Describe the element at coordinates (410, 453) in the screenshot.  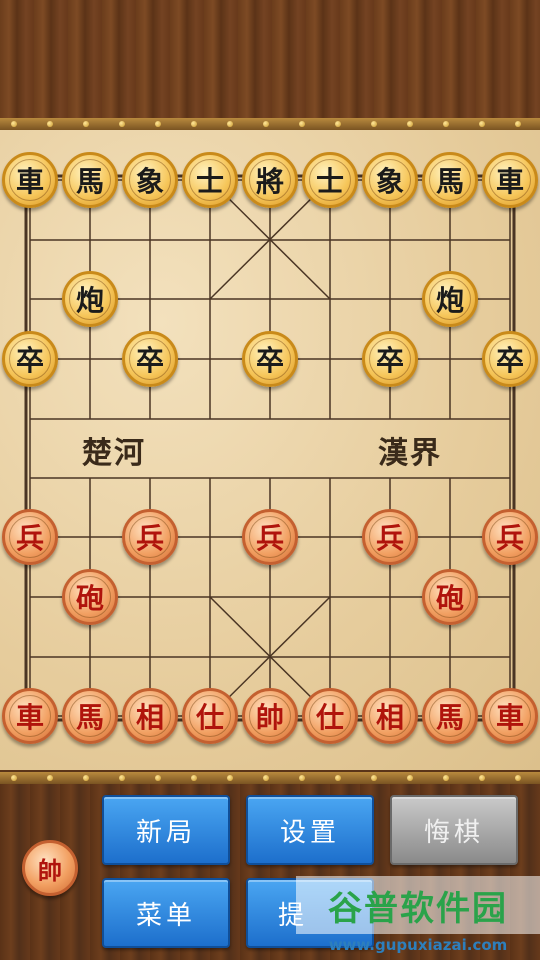
I see `river-label-han: 漢界` at that location.